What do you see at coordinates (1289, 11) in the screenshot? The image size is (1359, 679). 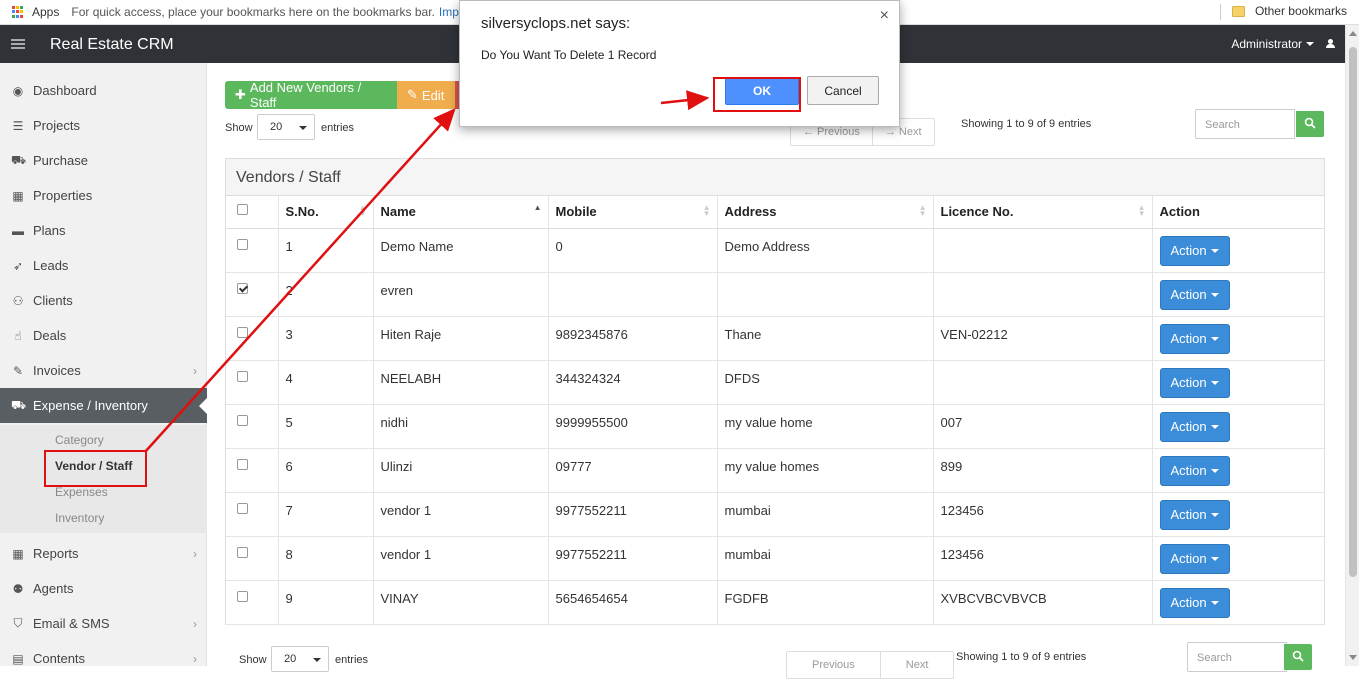 I see `other-bookmarks: Other bookmarks` at bounding box center [1289, 11].